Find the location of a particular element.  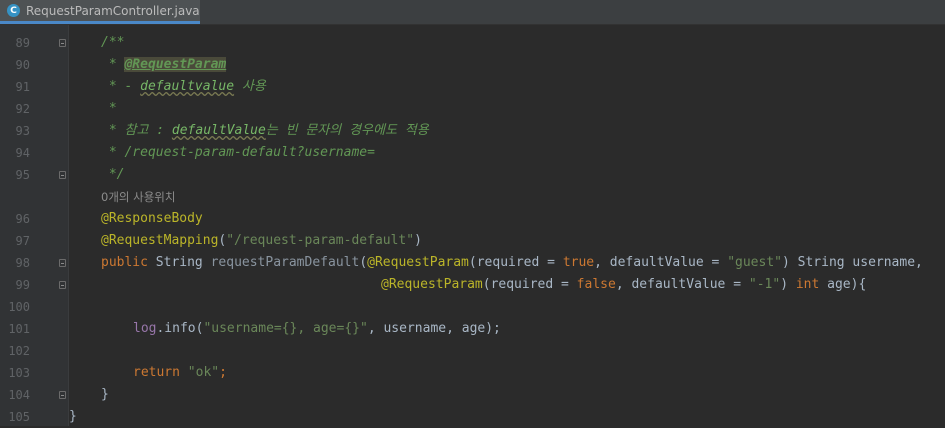

usage-count-hint: 0개의 사용위치 is located at coordinates (138, 197).